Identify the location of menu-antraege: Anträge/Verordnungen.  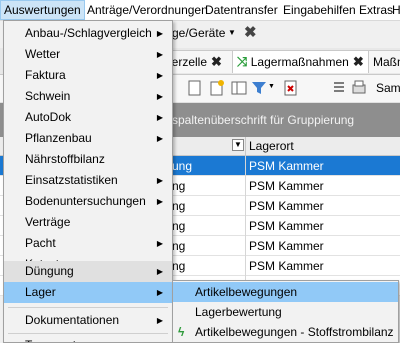
(147, 10).